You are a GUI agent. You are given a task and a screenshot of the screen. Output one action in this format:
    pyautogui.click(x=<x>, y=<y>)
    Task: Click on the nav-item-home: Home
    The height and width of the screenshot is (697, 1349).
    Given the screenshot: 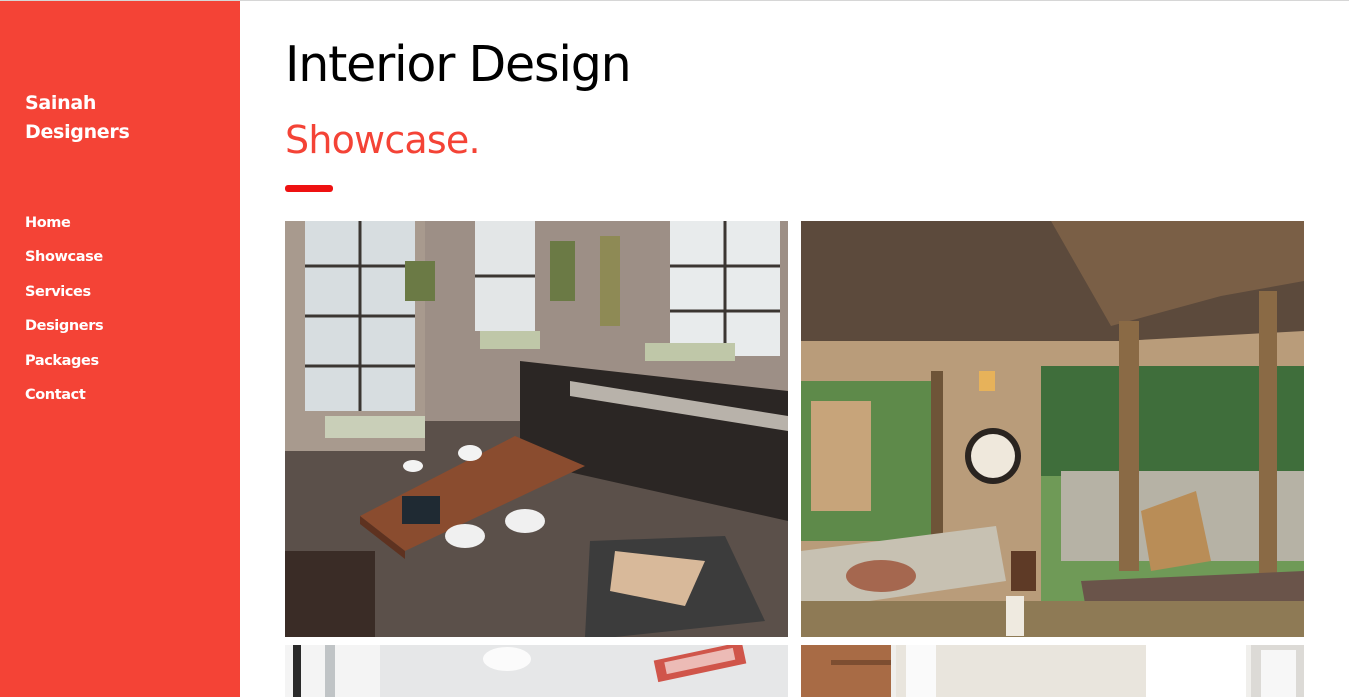 What is the action you would take?
    pyautogui.click(x=64, y=228)
    